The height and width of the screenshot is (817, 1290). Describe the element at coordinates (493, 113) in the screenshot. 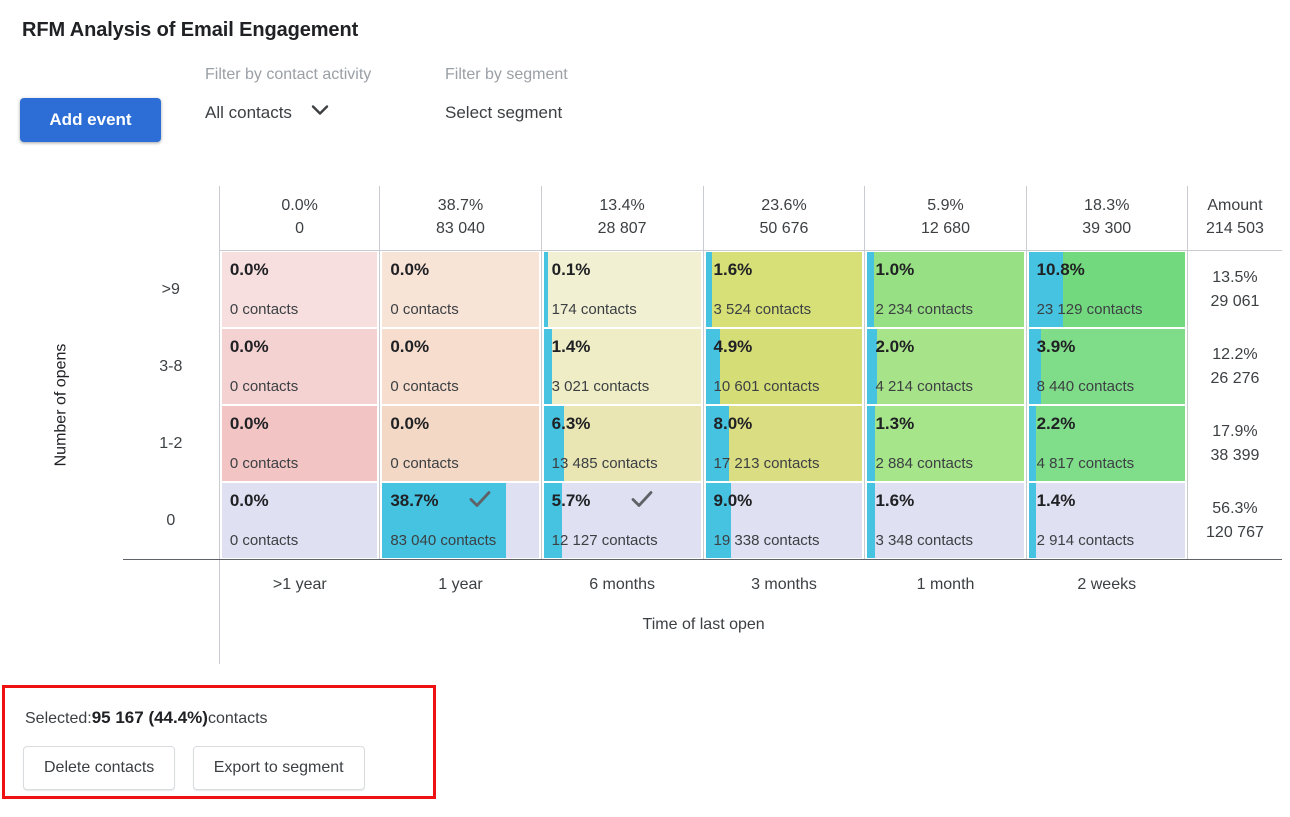

I see `segment-filter-select: Select segment` at that location.